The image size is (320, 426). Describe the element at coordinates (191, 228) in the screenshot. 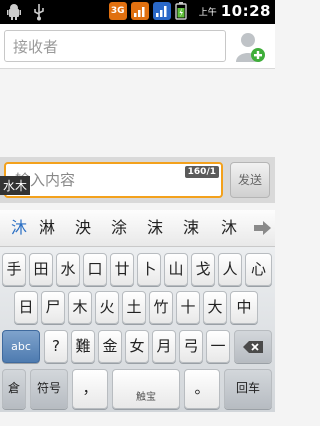

I see `candidate-item: 涑` at that location.